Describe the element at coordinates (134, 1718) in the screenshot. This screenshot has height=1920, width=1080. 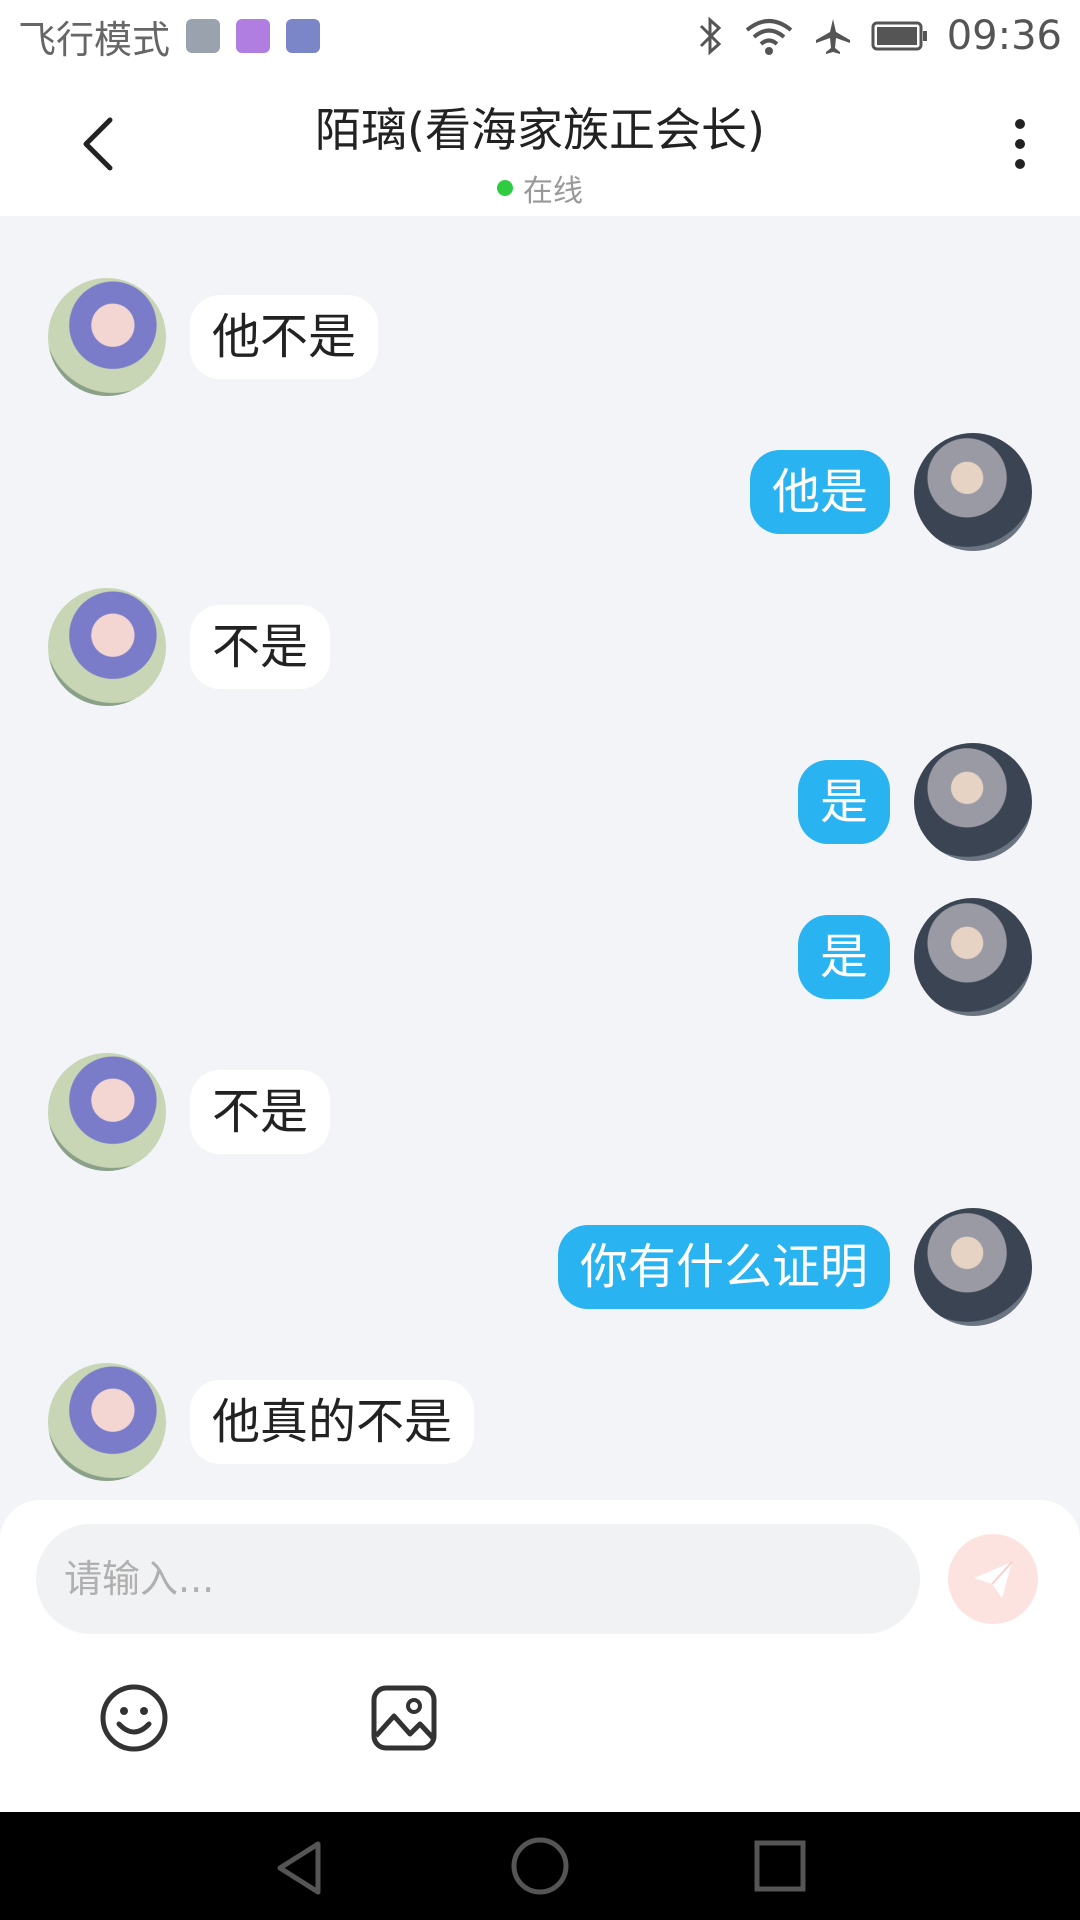
I see `emoji-icon` at that location.